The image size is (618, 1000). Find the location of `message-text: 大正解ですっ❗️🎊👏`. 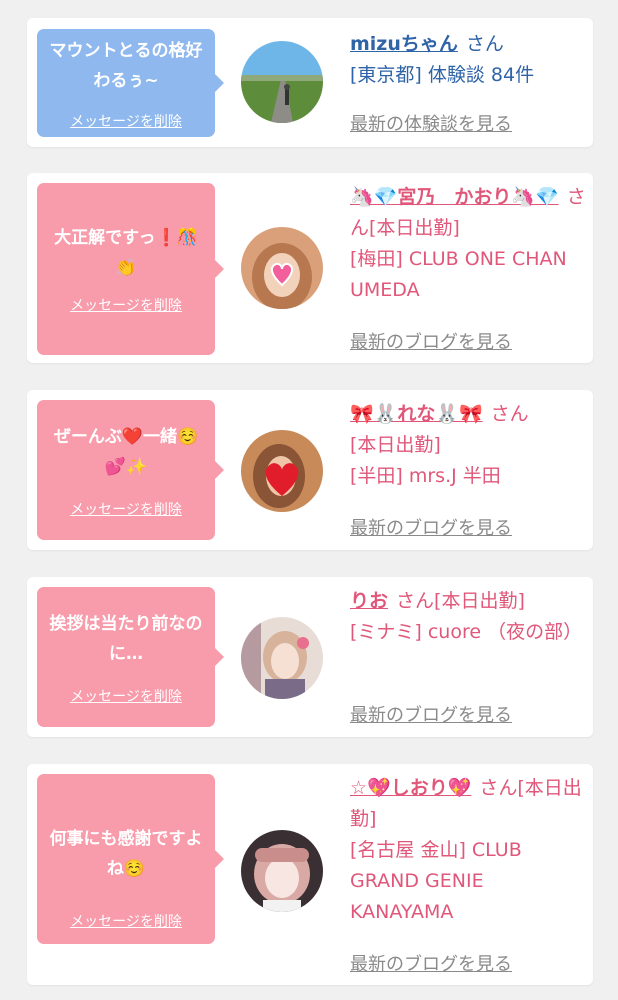

message-text: 大正解ですっ❗️🎊👏 is located at coordinates (126, 253).